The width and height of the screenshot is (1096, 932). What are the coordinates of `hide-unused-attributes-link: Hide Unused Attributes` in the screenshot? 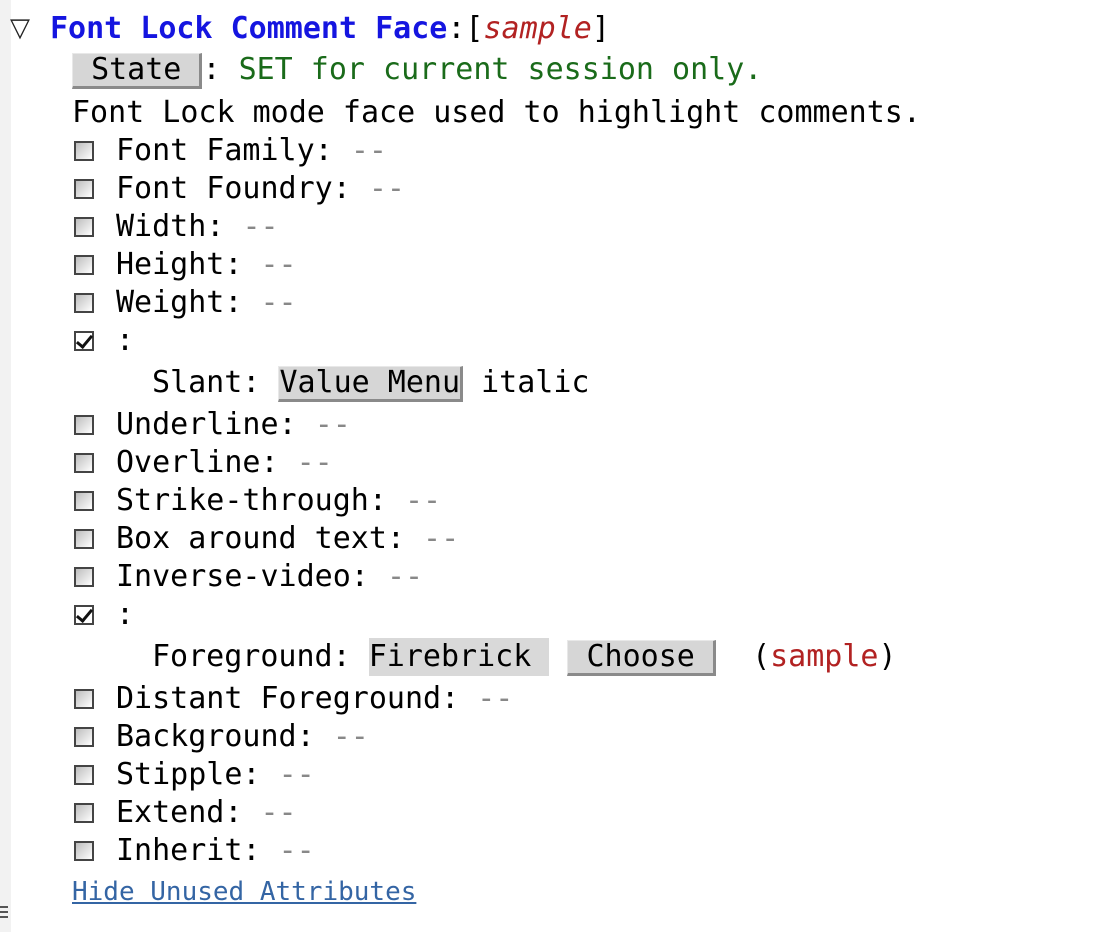 It's located at (244, 892).